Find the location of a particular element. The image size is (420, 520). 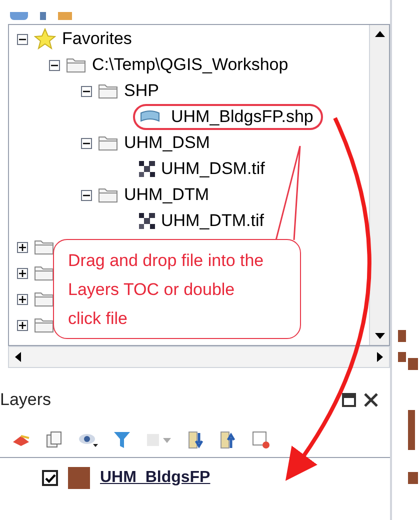

horizontal-scrollbar is located at coordinates (199, 357).